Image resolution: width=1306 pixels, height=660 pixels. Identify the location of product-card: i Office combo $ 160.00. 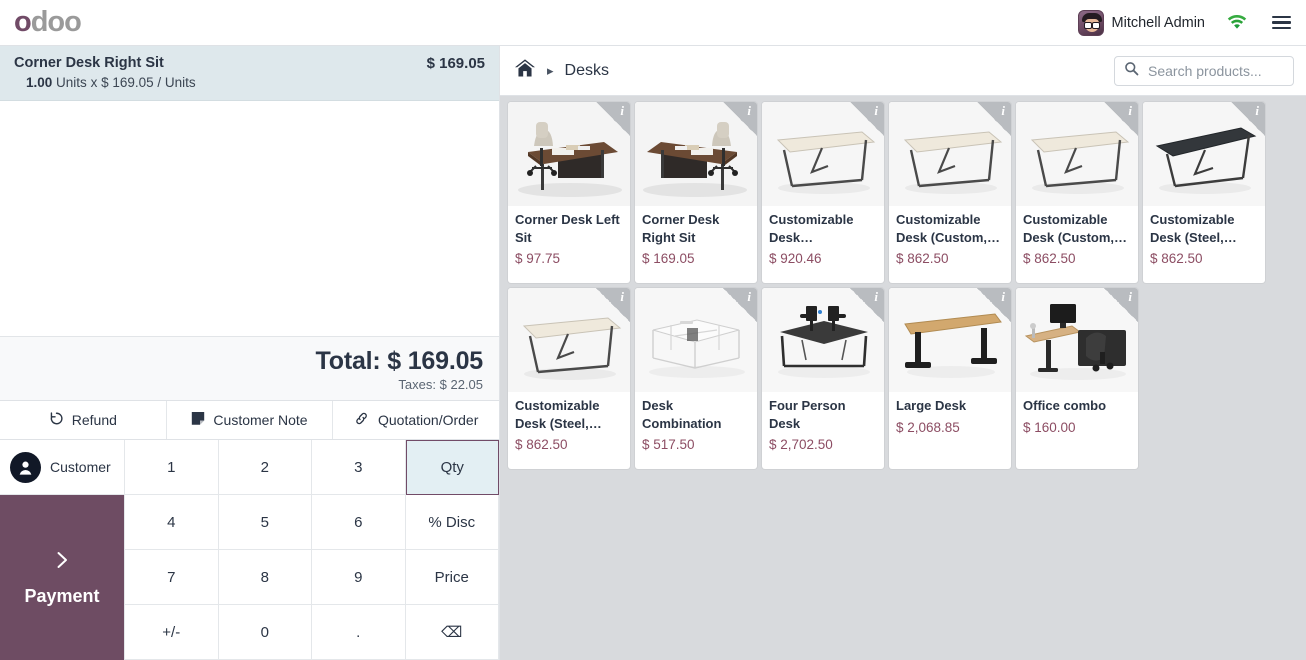
(1077, 378).